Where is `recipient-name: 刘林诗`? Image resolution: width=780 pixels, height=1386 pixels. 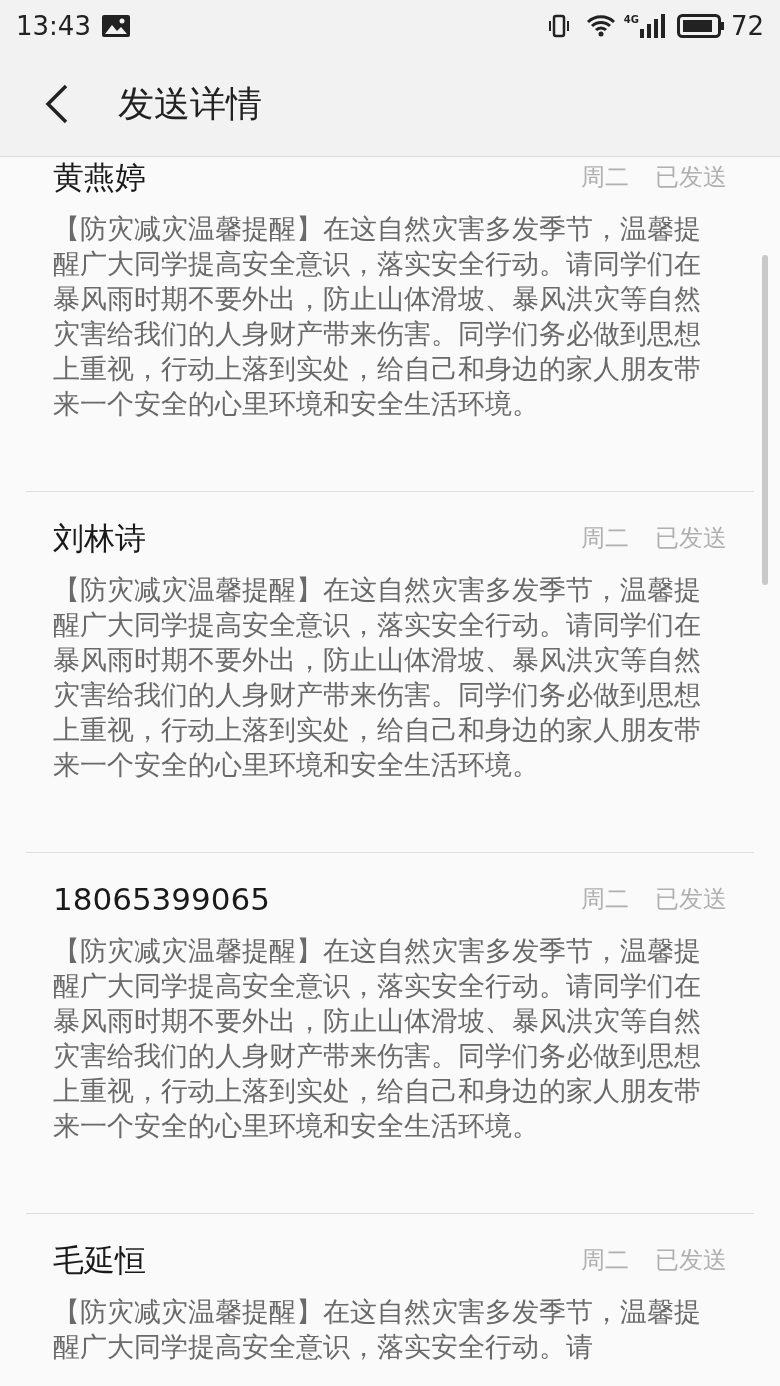
recipient-name: 刘林诗 is located at coordinates (100, 538).